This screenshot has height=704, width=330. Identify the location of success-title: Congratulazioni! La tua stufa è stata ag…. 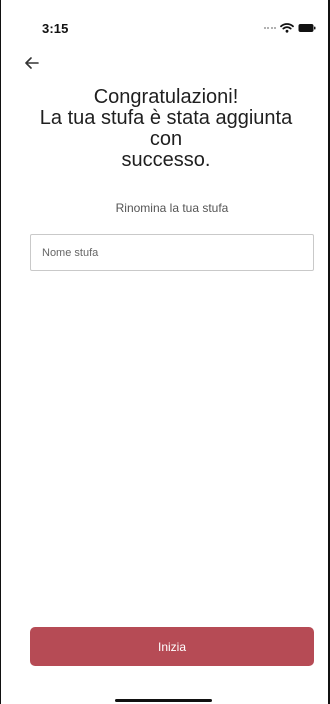
(166, 129).